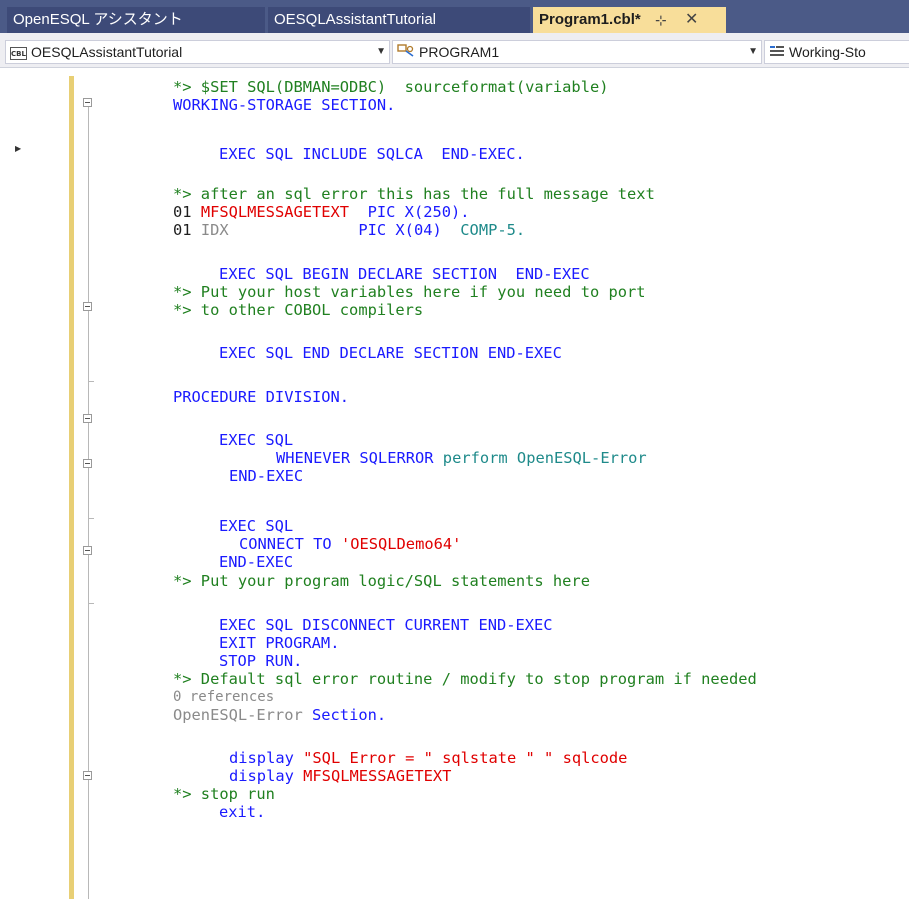 This screenshot has height=899, width=909. I want to click on code-line: EXIT PROGRAM., so click(279, 643).